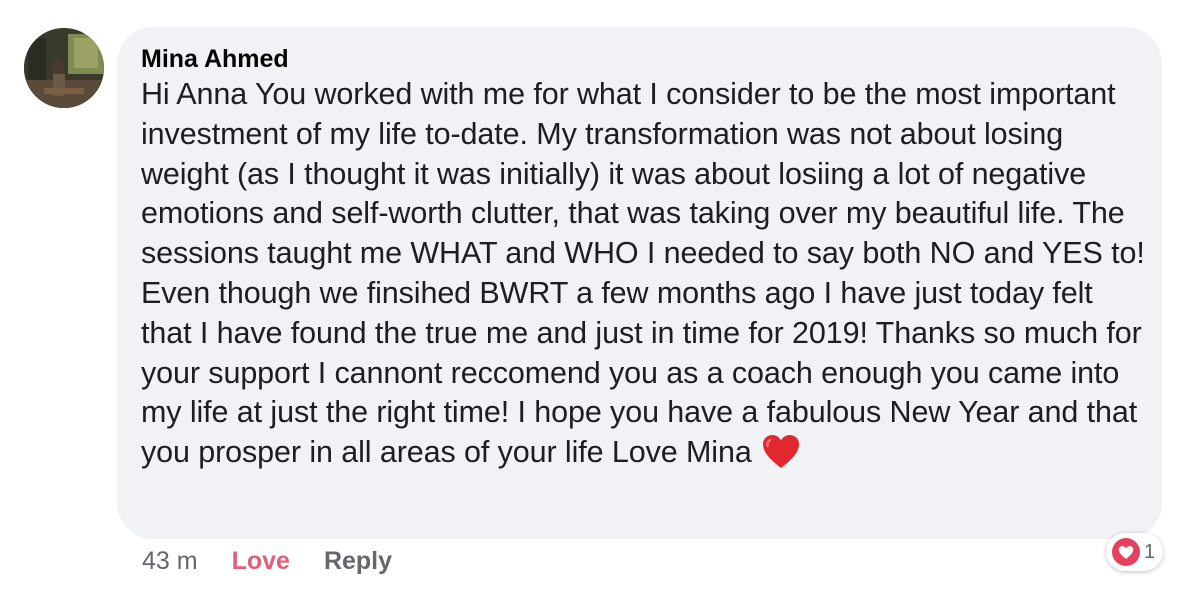 The image size is (1200, 594). I want to click on reaction-summary: 1, so click(1135, 552).